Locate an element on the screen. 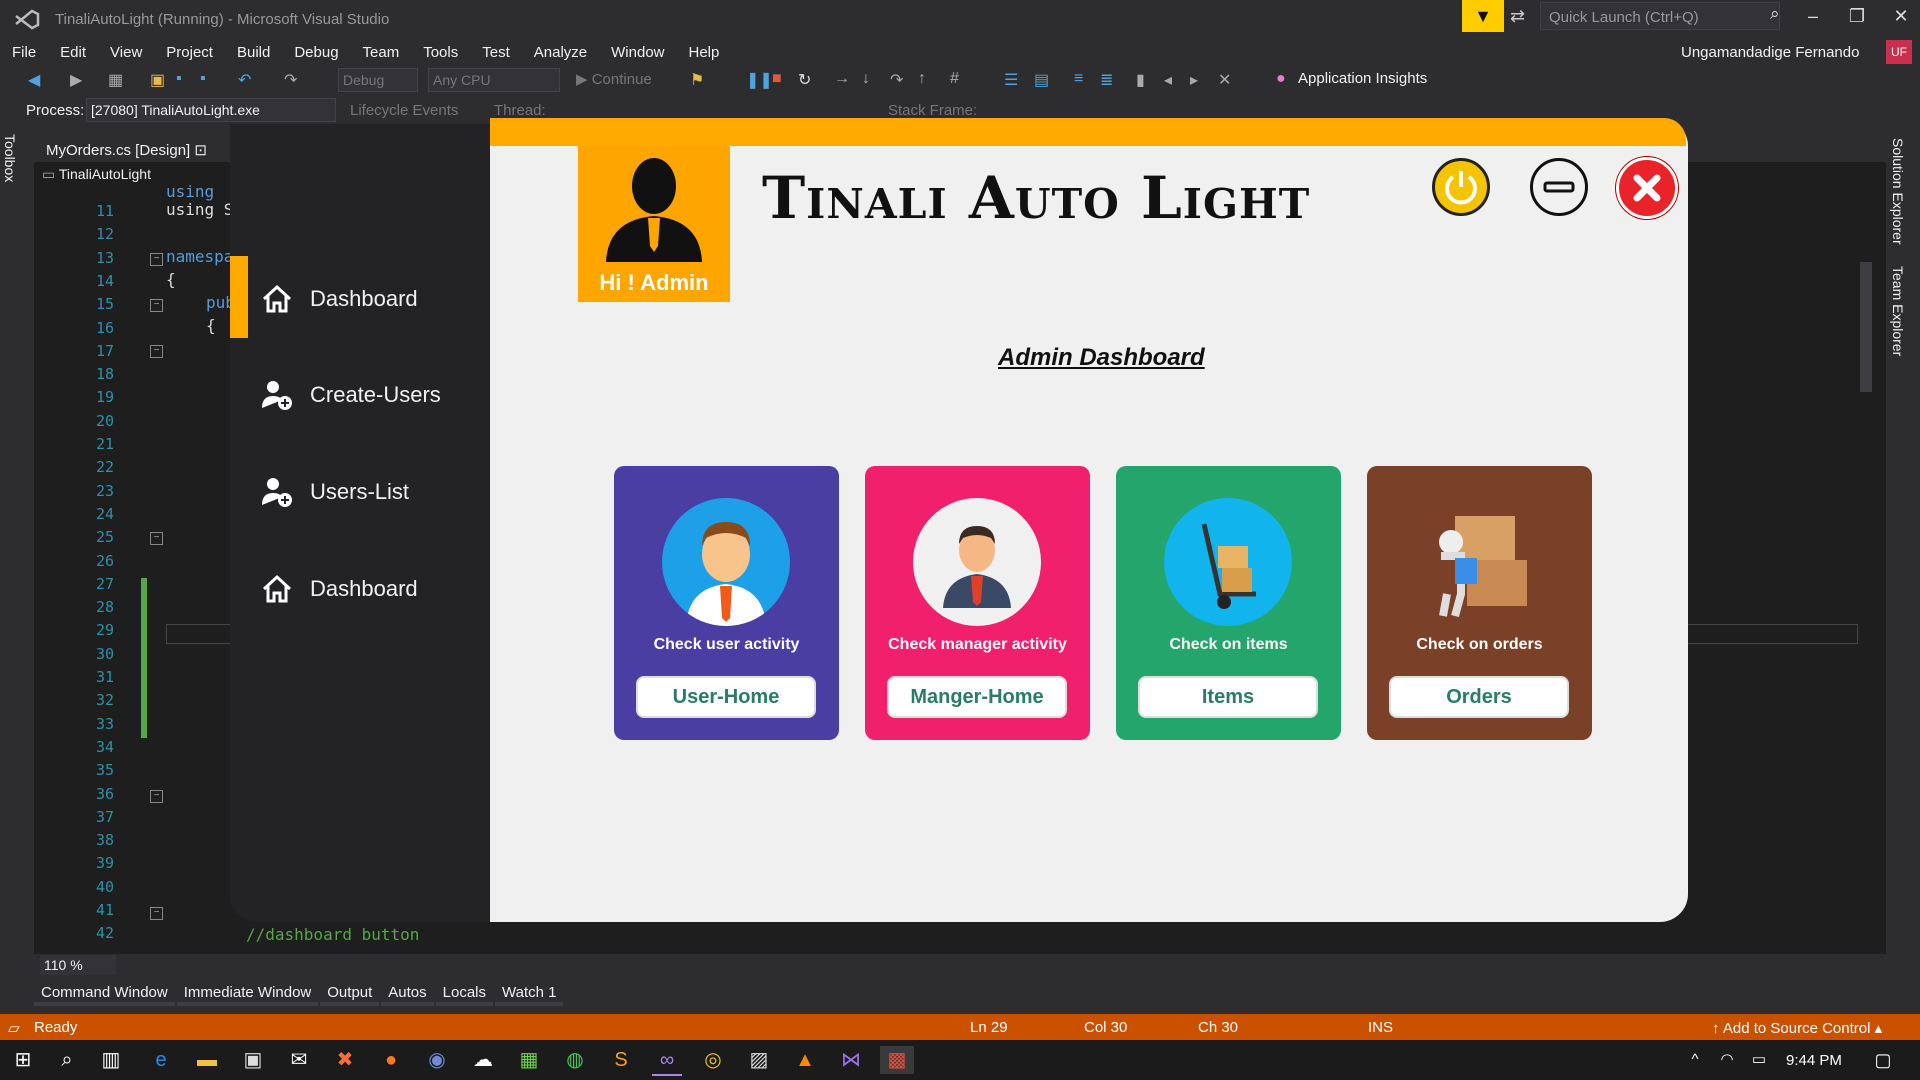  stop-icon: ■ is located at coordinates (777, 79).